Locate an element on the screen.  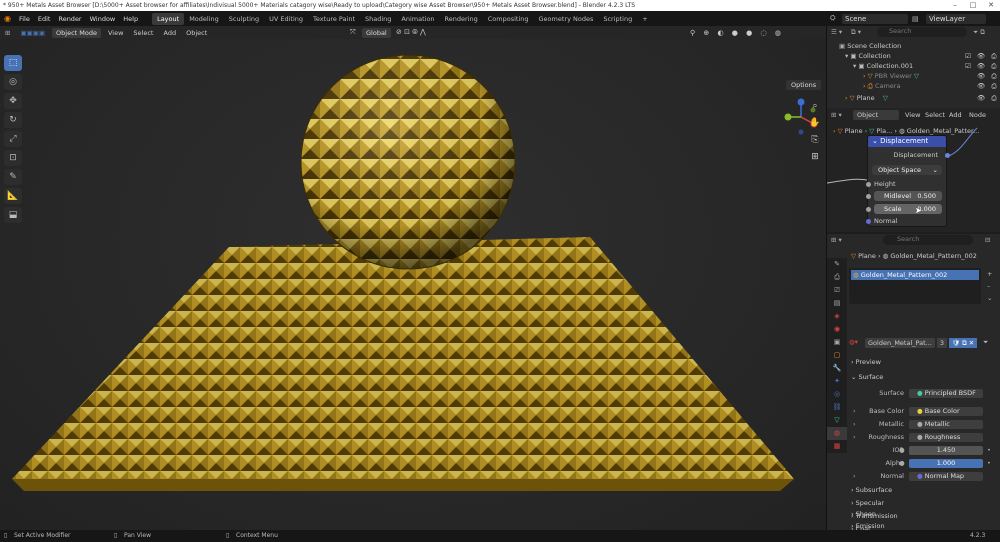
measure-tool-icon: 📐 is located at coordinates (13, 196).